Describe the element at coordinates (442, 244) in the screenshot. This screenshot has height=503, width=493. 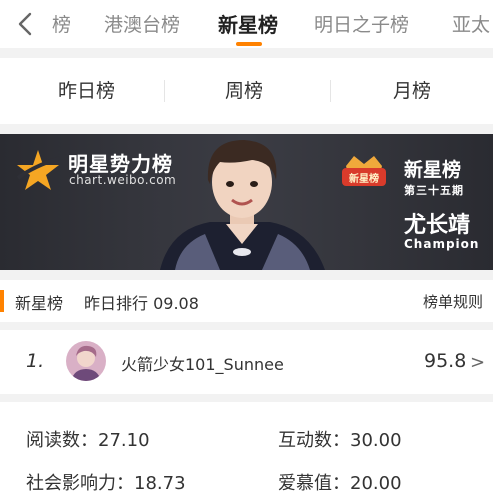
I see `banner-champion-label: Champion` at that location.